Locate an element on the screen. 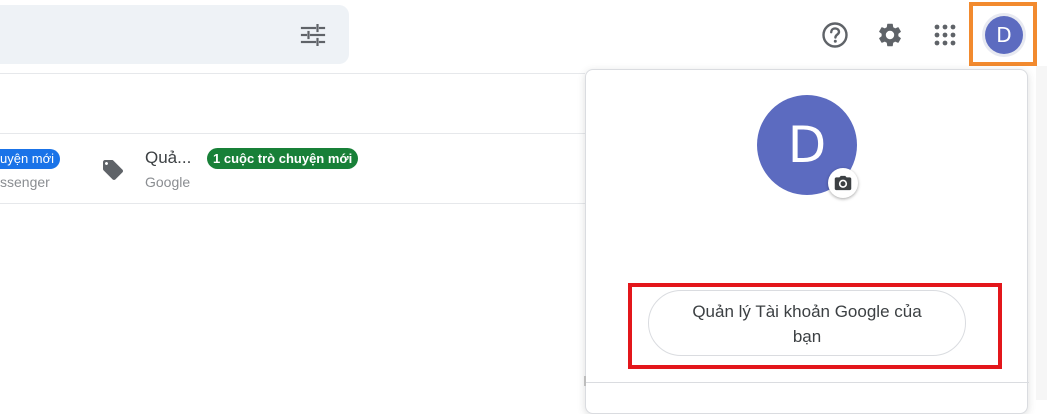 The width and height of the screenshot is (1047, 414). help-icon is located at coordinates (835, 35).